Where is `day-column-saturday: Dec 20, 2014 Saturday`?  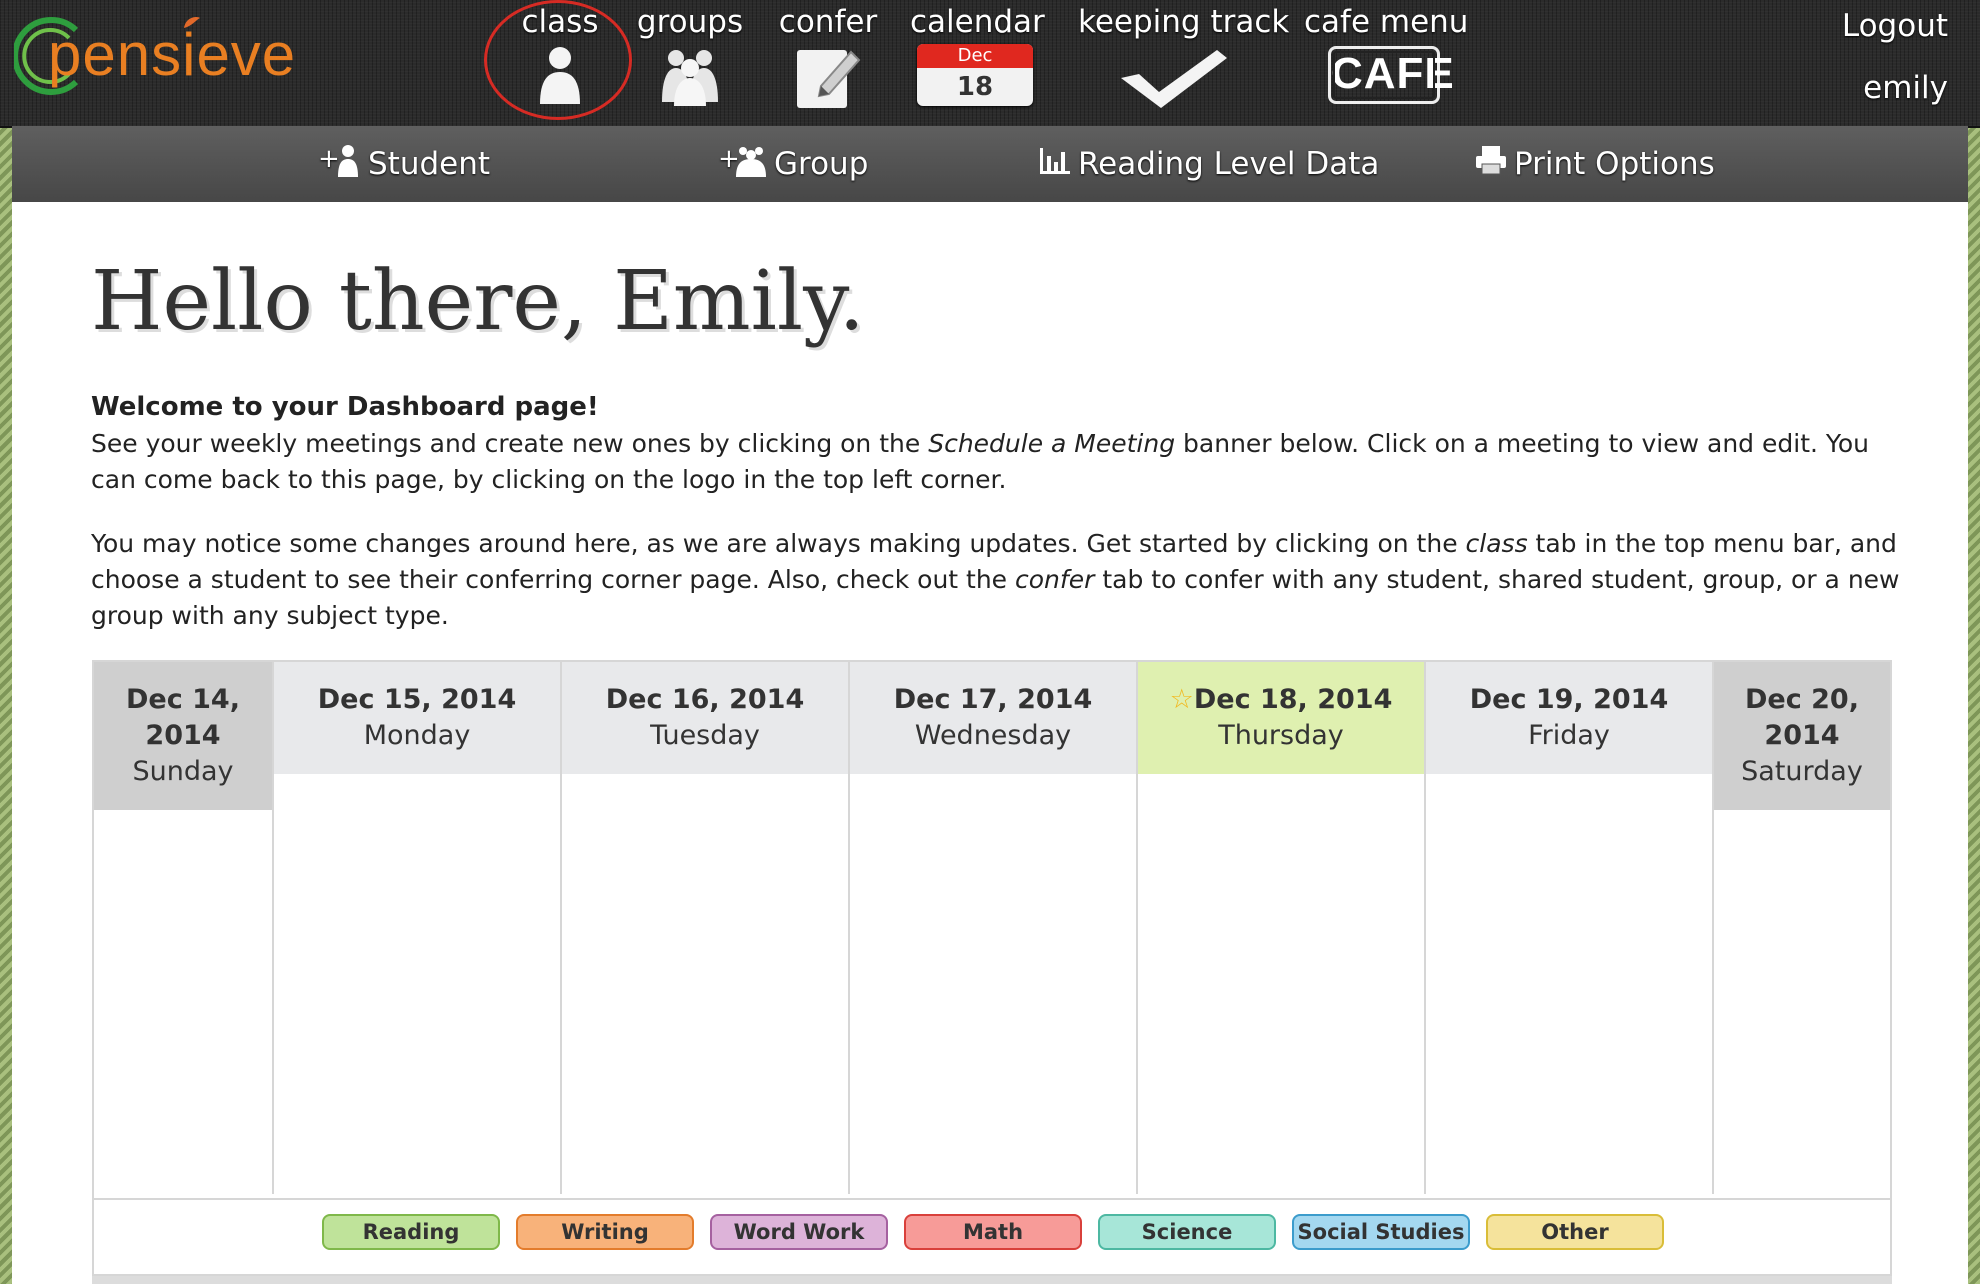
day-column-saturday: Dec 20, 2014 Saturday is located at coordinates (1802, 928).